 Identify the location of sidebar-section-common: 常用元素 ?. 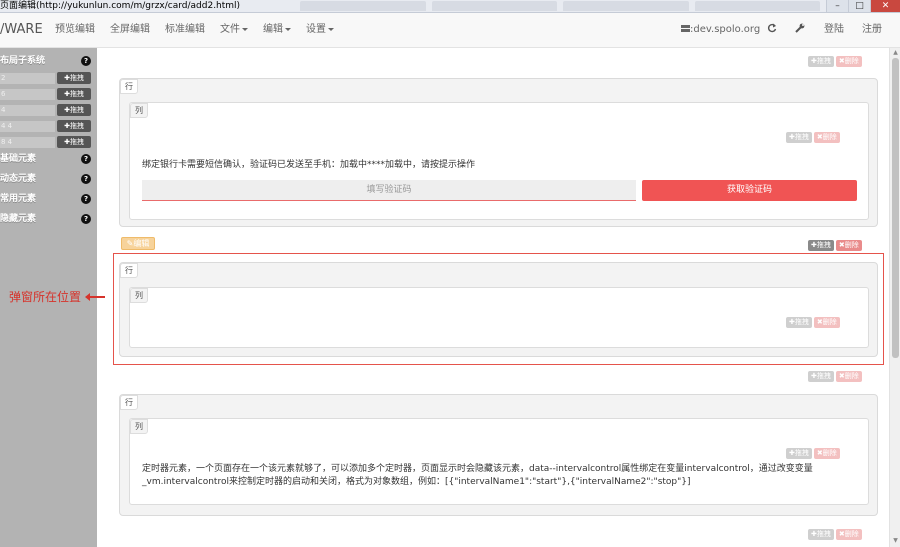
(48, 199).